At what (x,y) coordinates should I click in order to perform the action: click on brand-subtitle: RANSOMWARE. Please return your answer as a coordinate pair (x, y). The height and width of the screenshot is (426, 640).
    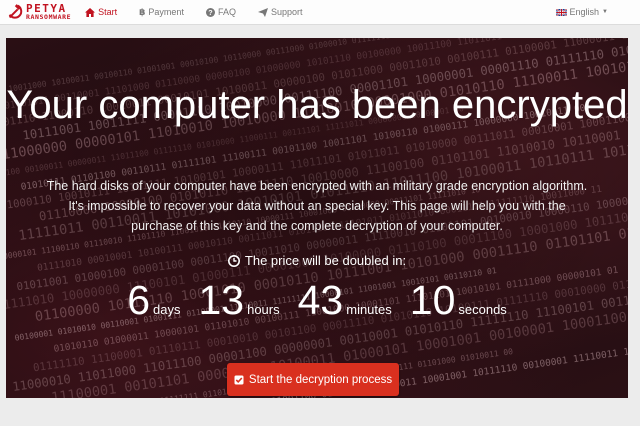
    Looking at the image, I should click on (49, 17).